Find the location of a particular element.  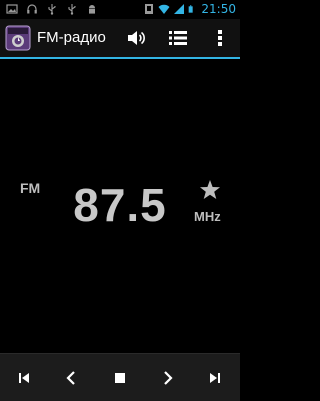

seek-previous-icon is located at coordinates (24, 378).